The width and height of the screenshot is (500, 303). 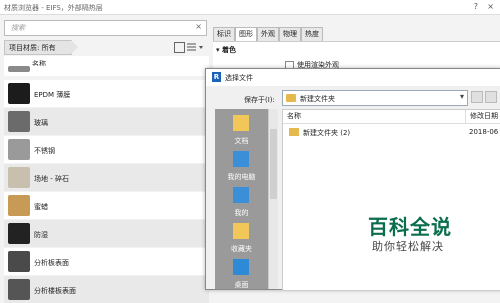 What do you see at coordinates (224, 34) in the screenshot?
I see `tab-identity: 标识` at bounding box center [224, 34].